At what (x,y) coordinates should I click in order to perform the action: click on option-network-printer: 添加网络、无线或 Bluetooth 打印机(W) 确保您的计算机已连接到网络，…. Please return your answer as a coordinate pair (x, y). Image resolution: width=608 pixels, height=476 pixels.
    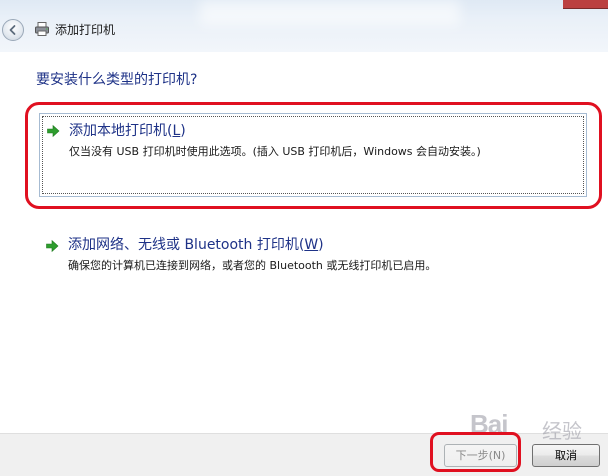
    Looking at the image, I should click on (313, 256).